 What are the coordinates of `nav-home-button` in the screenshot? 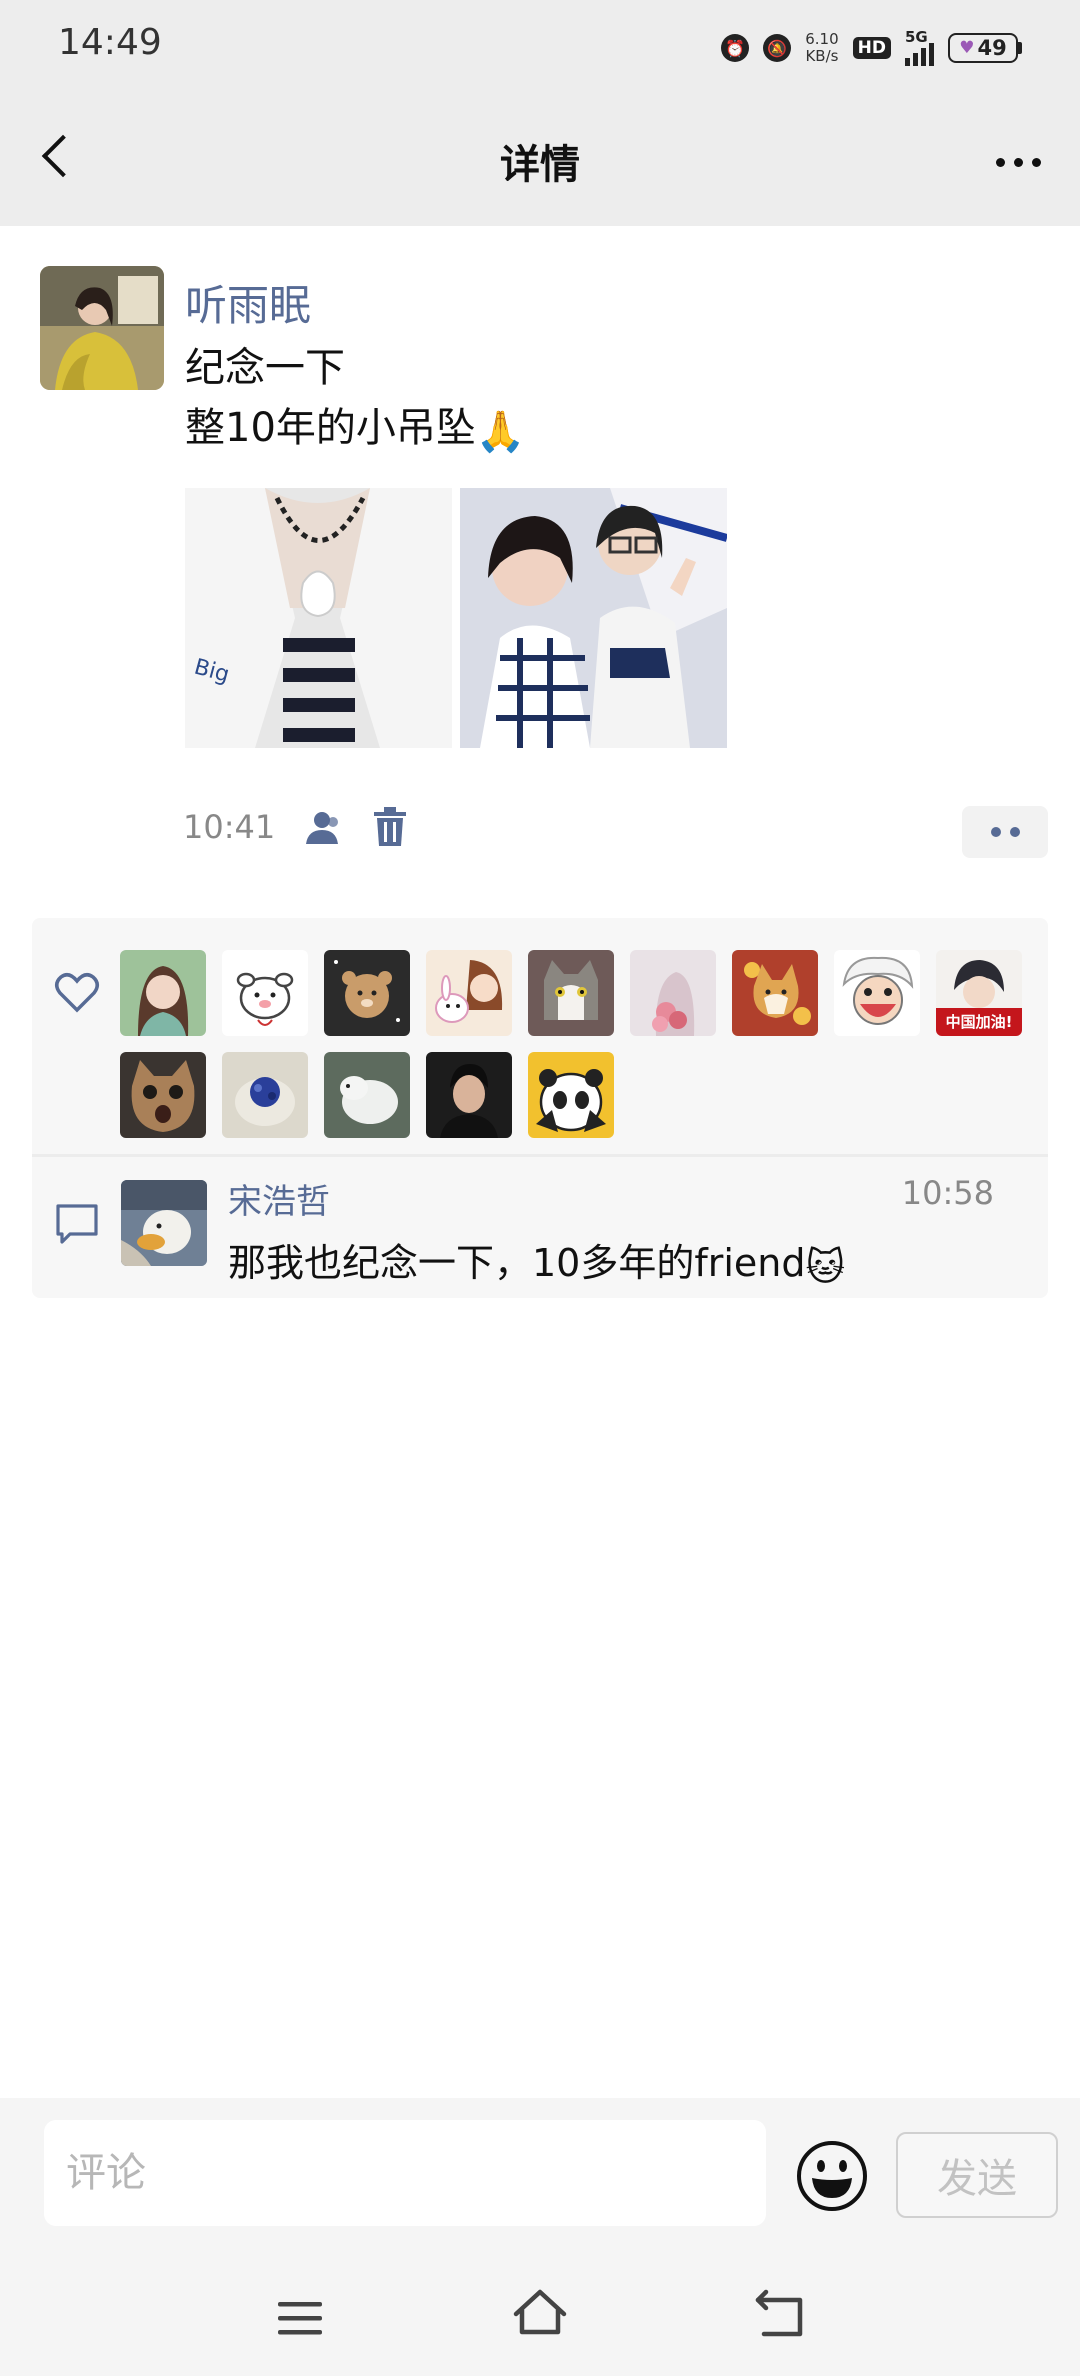 It's located at (540, 2314).